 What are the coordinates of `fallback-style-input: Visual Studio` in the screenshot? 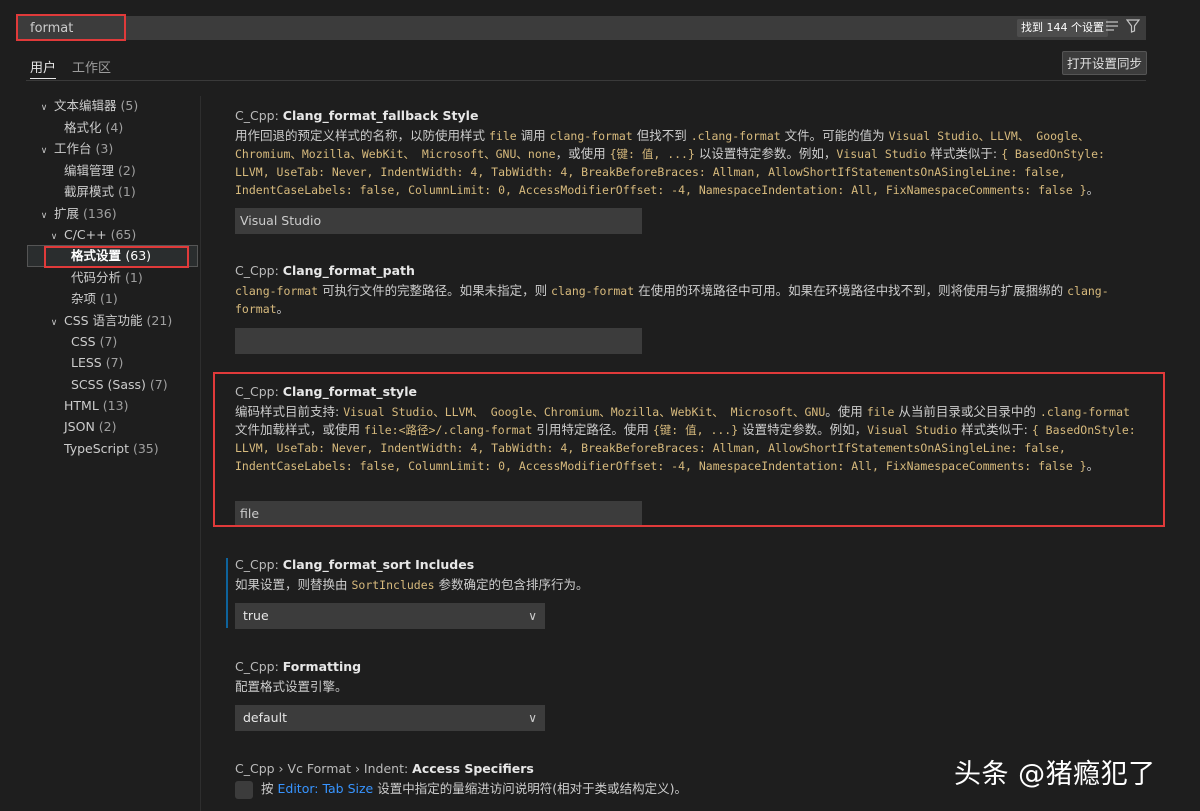 It's located at (438, 221).